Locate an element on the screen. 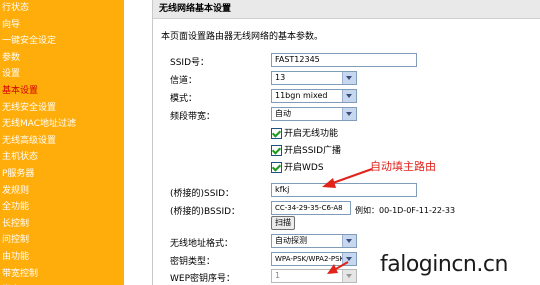 Image resolution: width=540 pixels, height=285 pixels. sidebar-item-mac-filter: 无线MAC地址过滤 is located at coordinates (62, 124).